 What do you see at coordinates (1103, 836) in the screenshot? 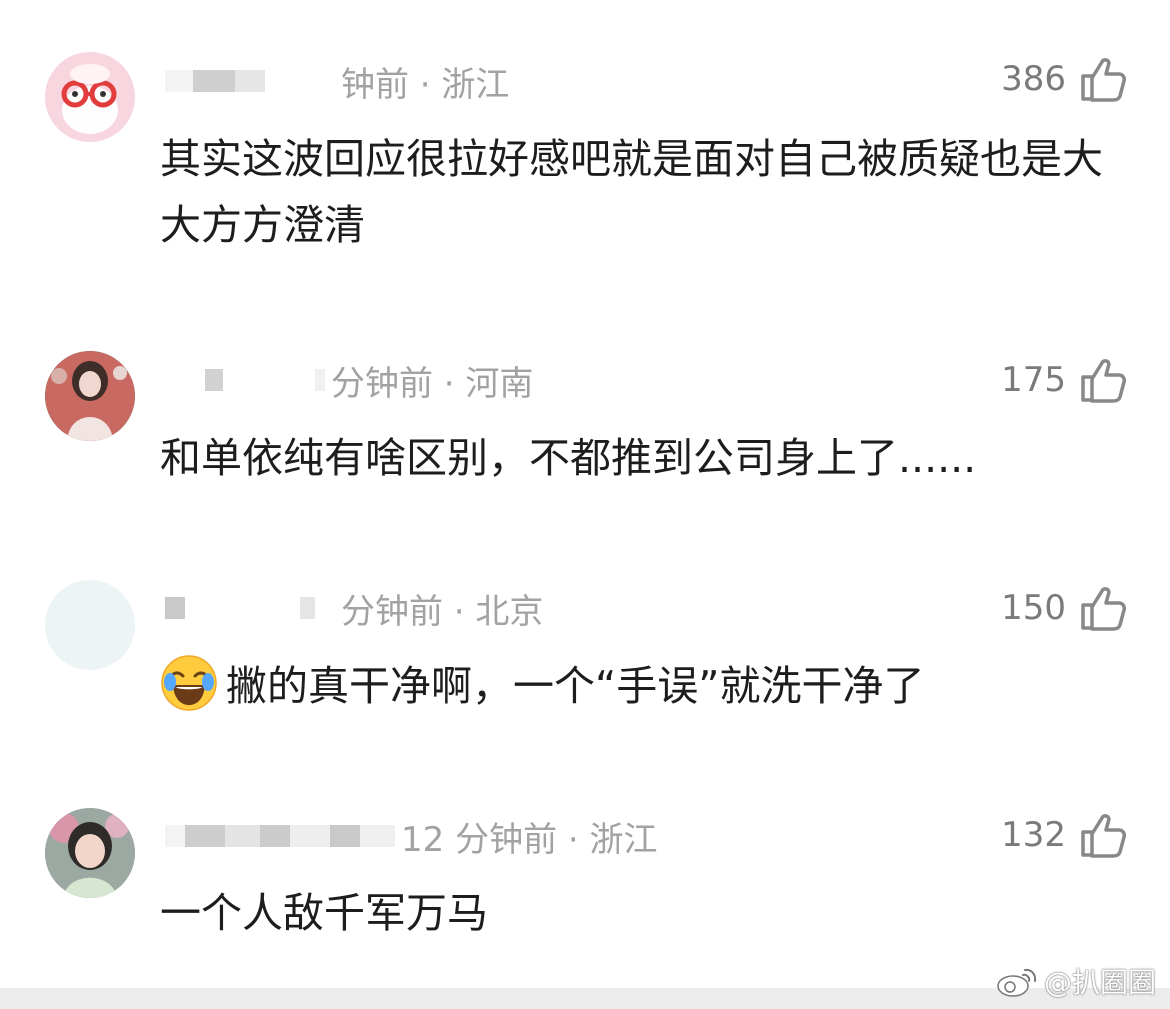
I see `thumbs-up-icon` at bounding box center [1103, 836].